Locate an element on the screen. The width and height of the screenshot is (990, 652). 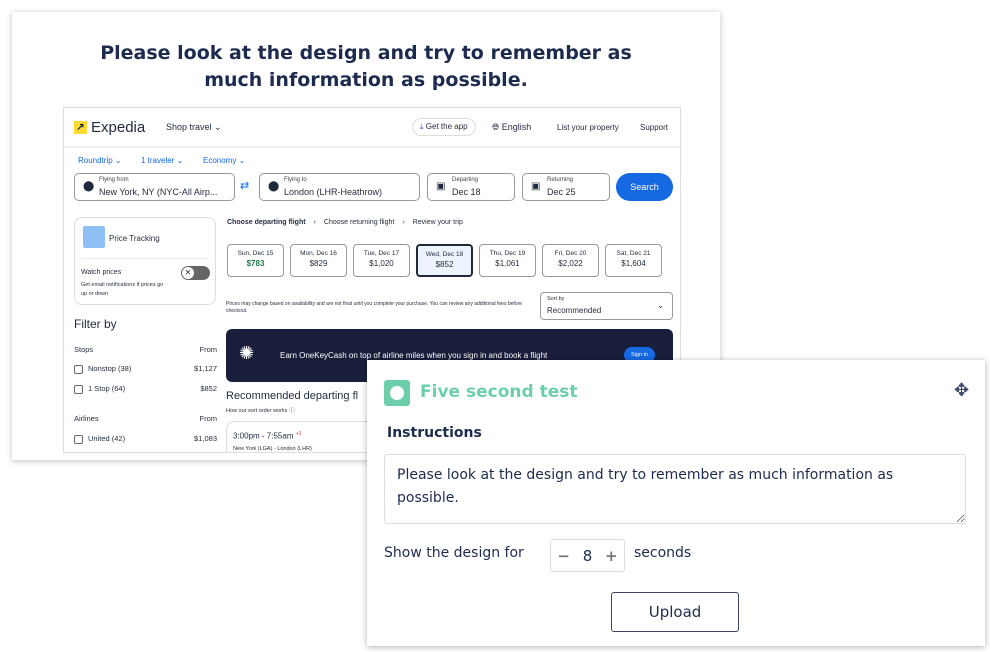
language-button: 🌐︎ English is located at coordinates (511, 127).